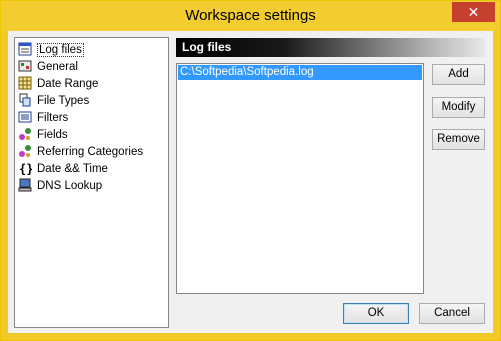 This screenshot has height=341, width=501. I want to click on close-icon: ✕, so click(473, 12).